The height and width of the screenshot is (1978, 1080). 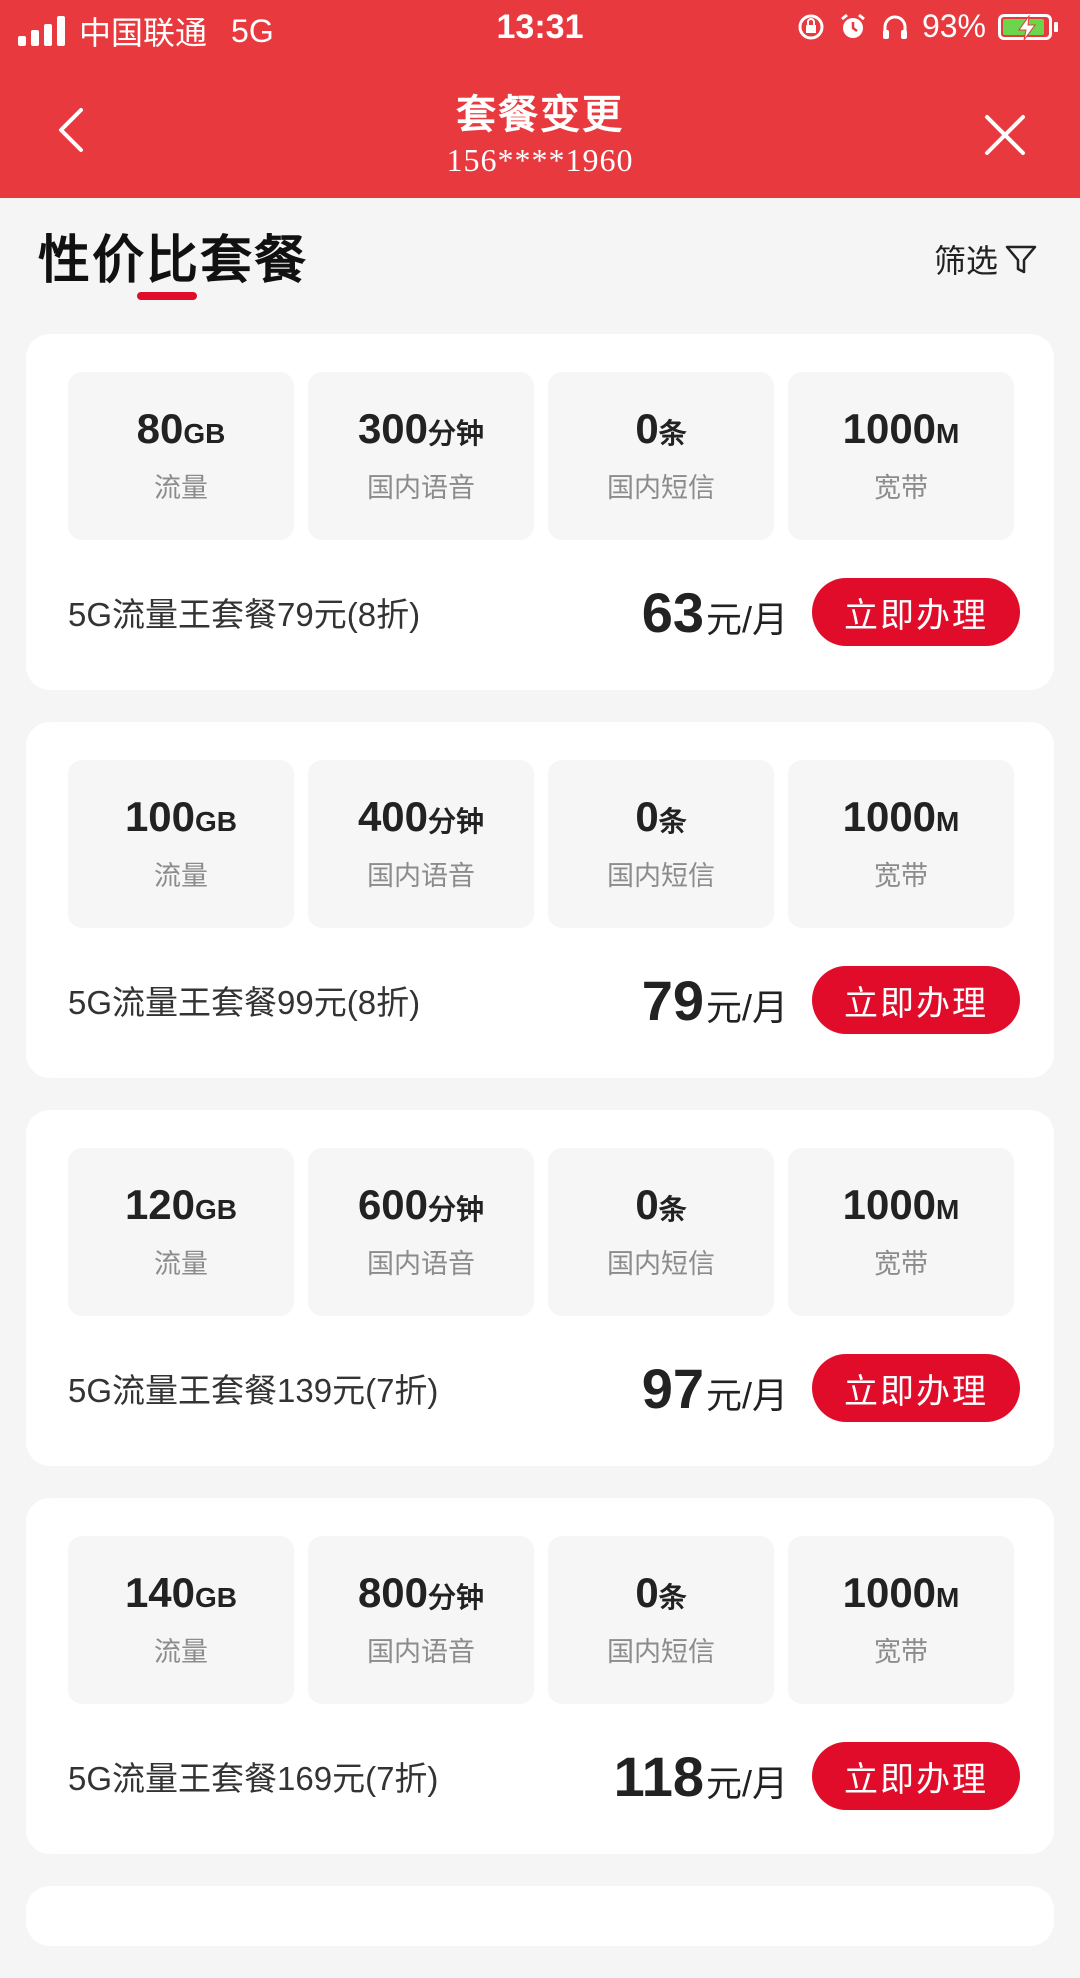 I want to click on page-title: 套餐变更, so click(x=540, y=115).